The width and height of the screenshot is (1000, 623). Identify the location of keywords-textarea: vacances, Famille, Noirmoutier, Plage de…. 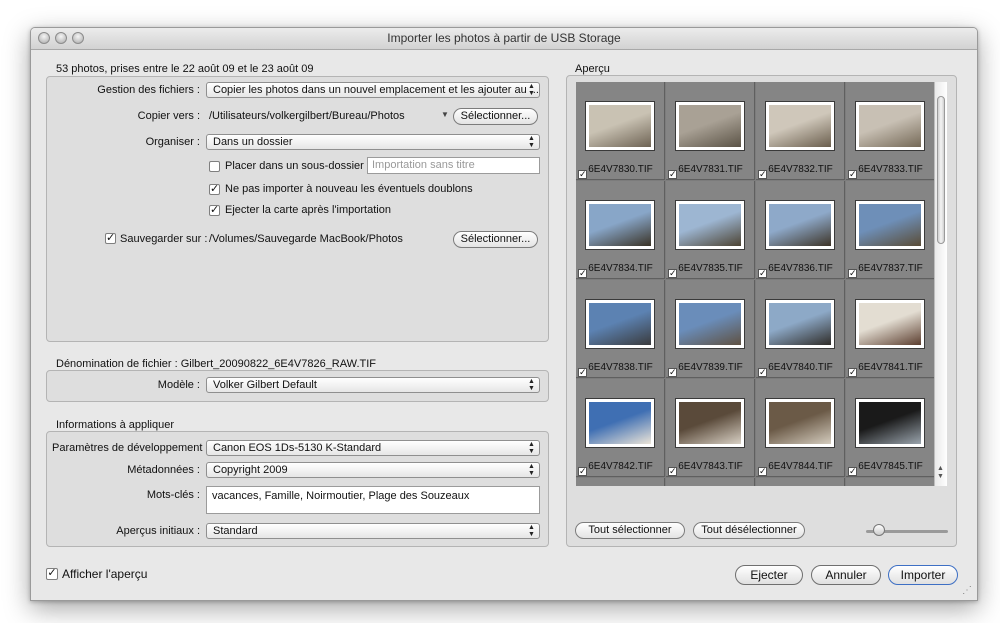
(373, 500).